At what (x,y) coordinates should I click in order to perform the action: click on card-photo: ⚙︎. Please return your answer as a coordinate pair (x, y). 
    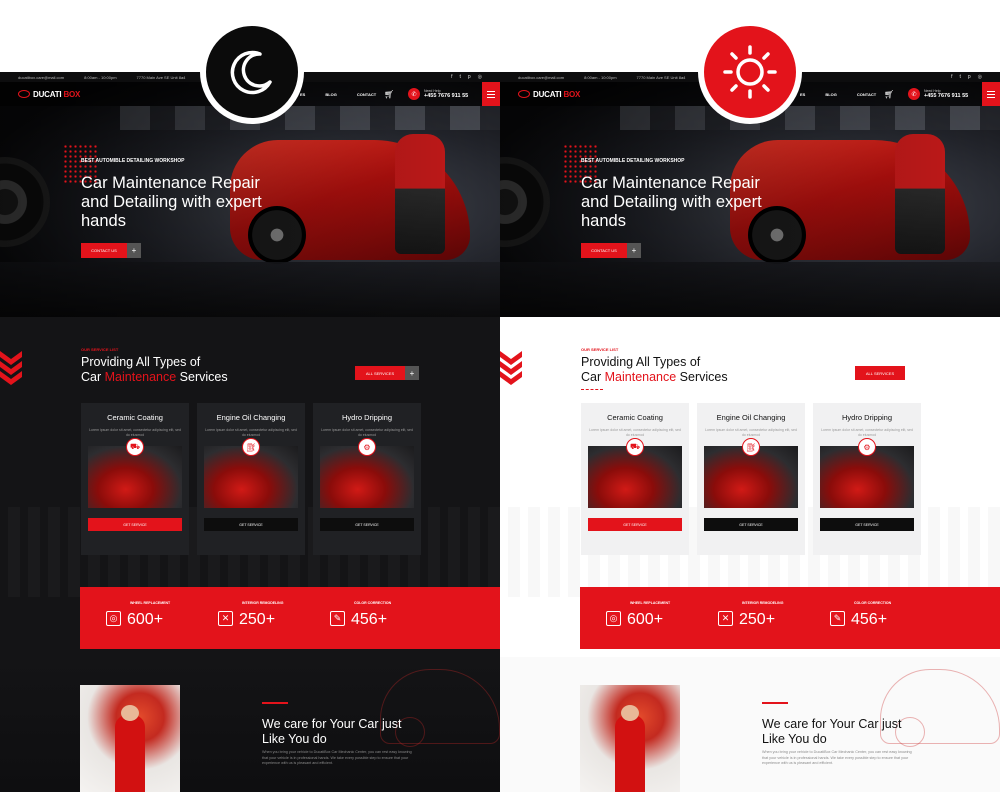
    Looking at the image, I should click on (867, 473).